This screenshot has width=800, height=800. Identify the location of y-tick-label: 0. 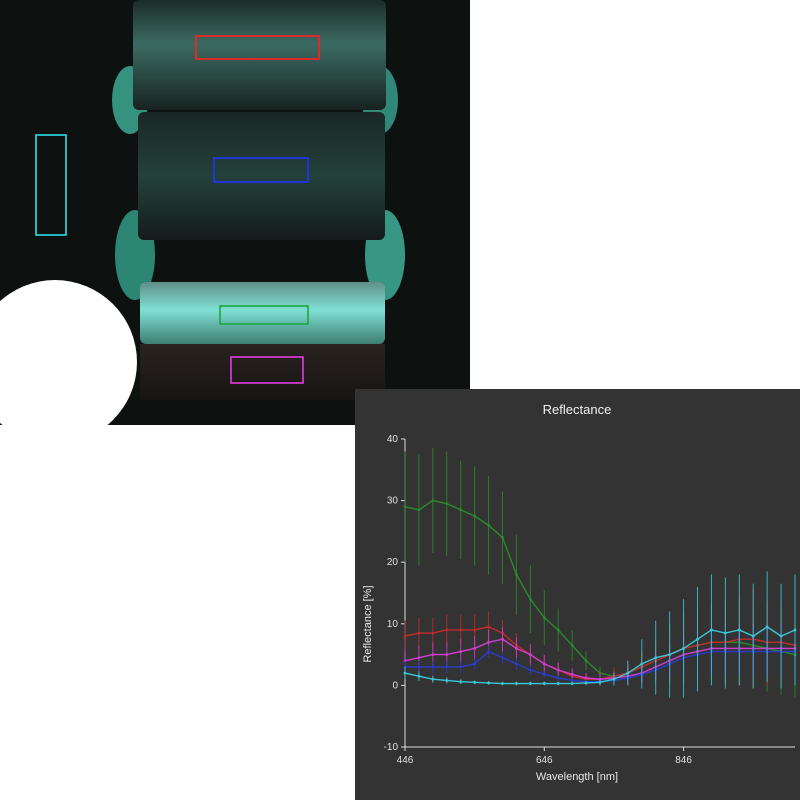
(395, 685).